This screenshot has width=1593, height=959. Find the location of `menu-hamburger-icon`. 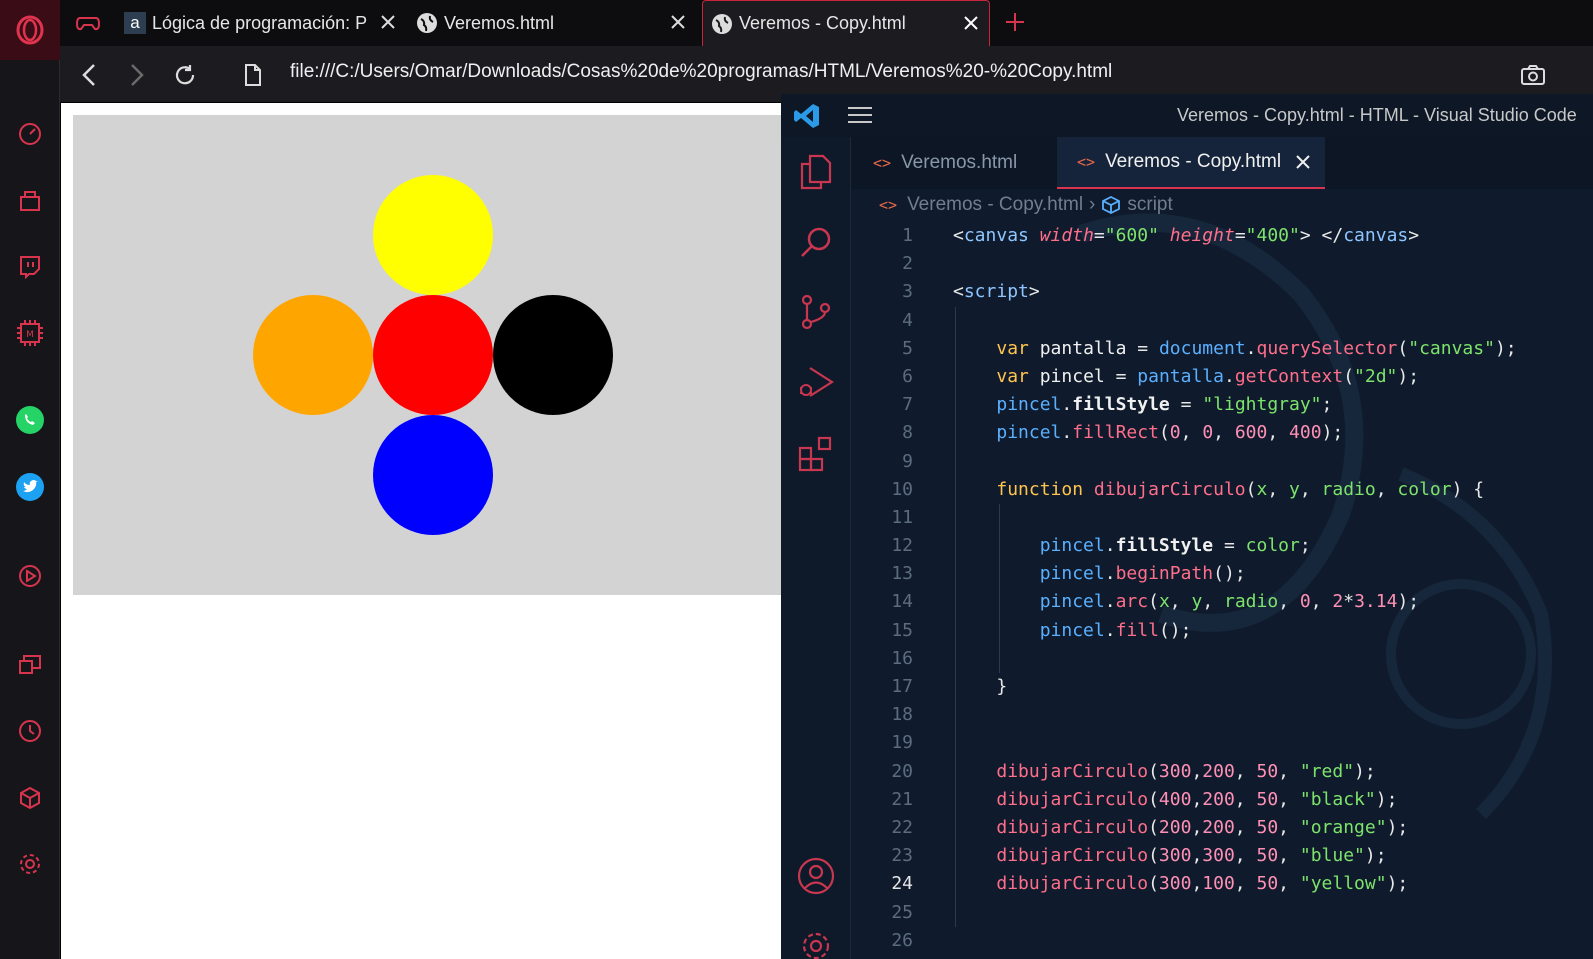

menu-hamburger-icon is located at coordinates (860, 117).